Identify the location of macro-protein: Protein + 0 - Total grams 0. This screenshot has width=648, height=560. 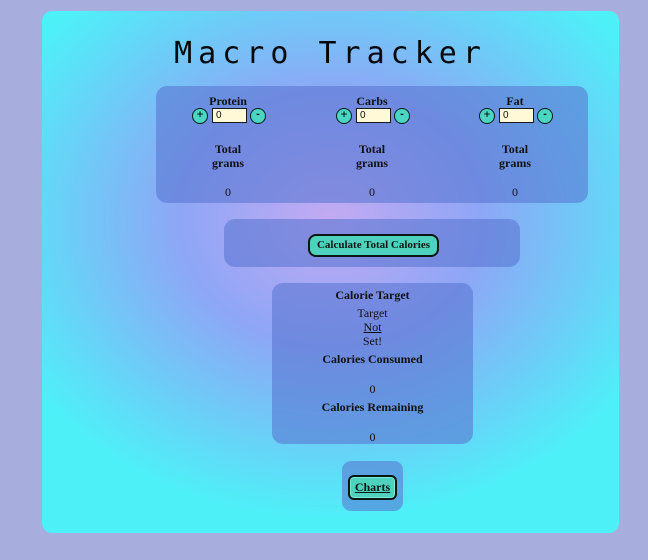
(228, 144).